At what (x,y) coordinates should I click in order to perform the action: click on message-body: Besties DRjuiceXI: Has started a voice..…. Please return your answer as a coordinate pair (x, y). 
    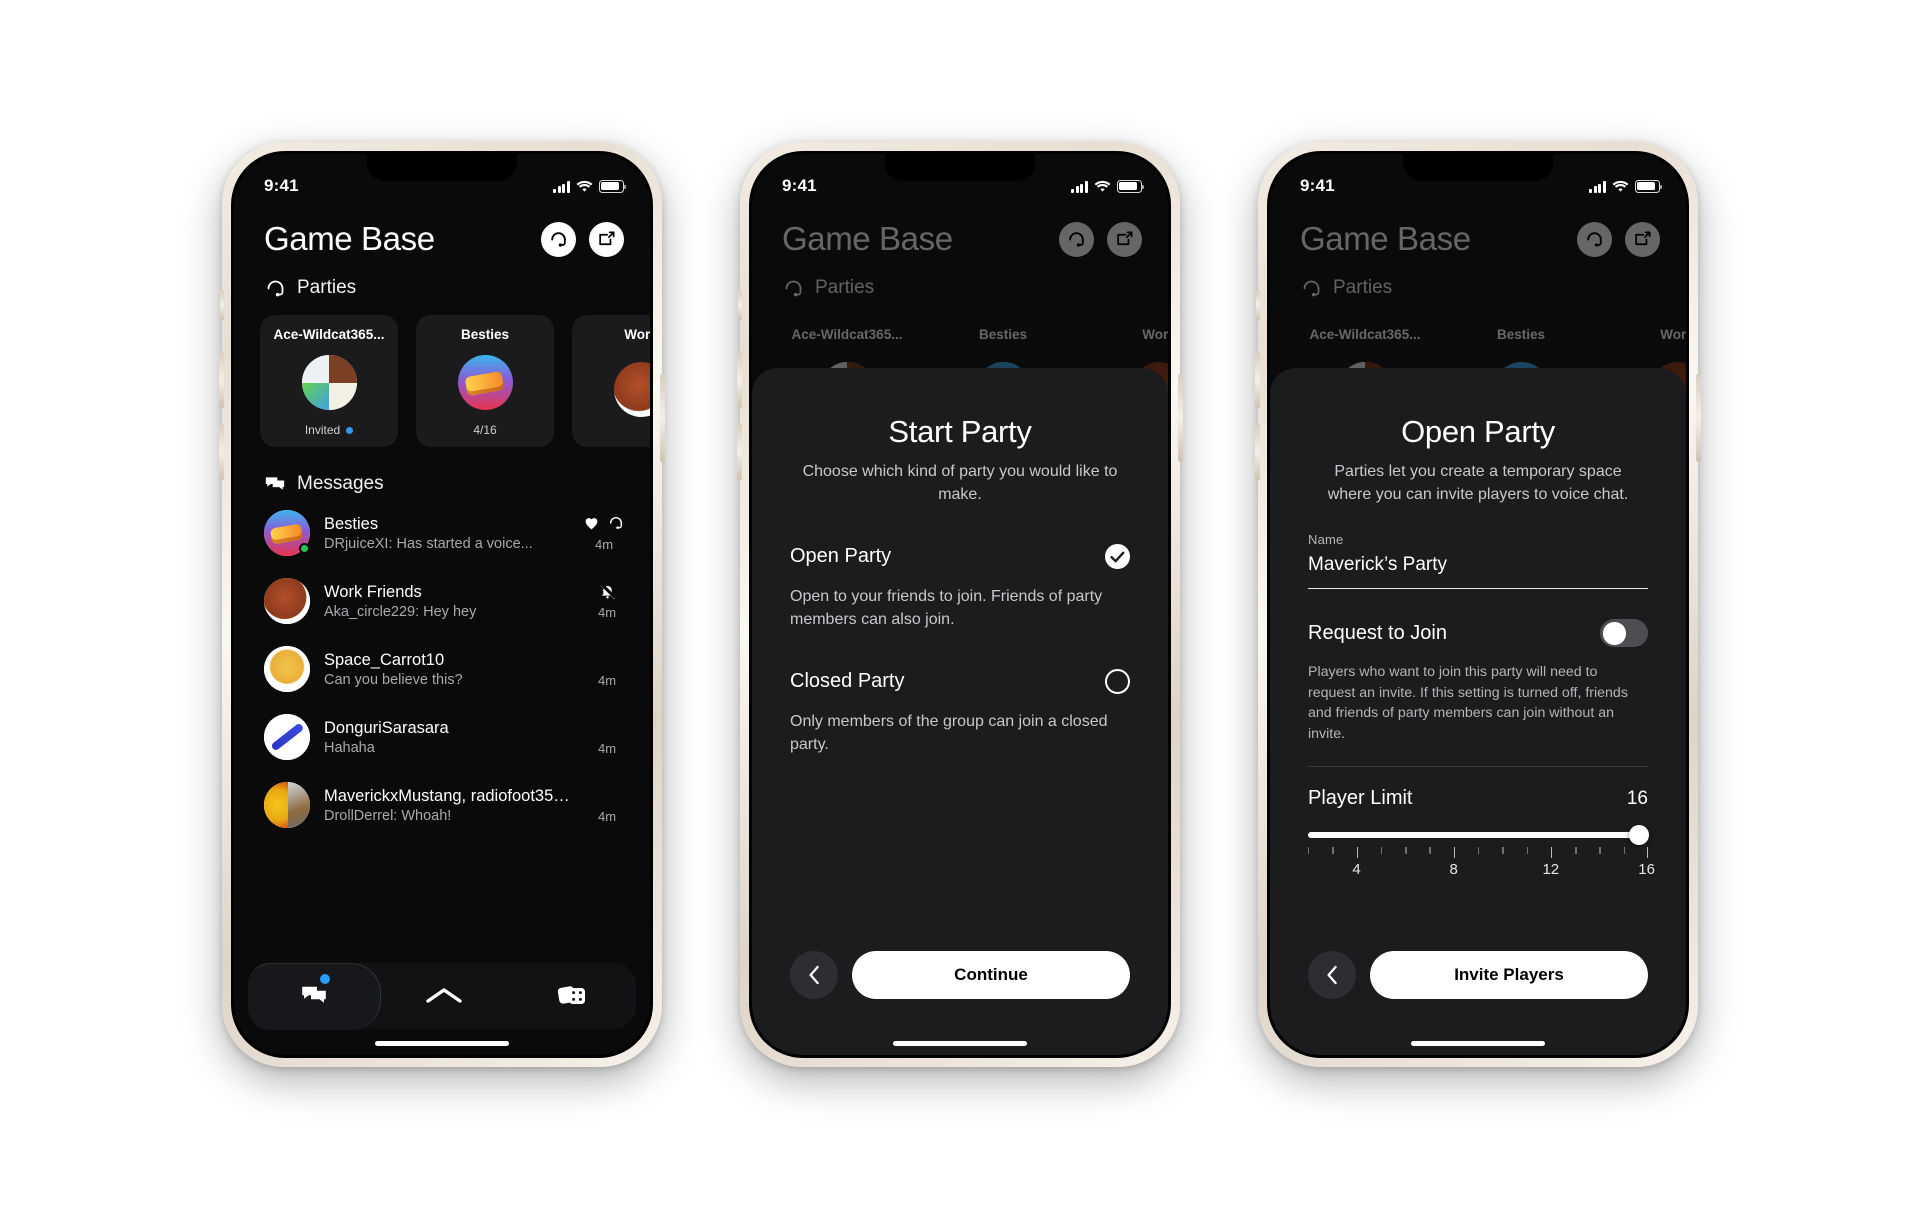
    Looking at the image, I should click on (447, 533).